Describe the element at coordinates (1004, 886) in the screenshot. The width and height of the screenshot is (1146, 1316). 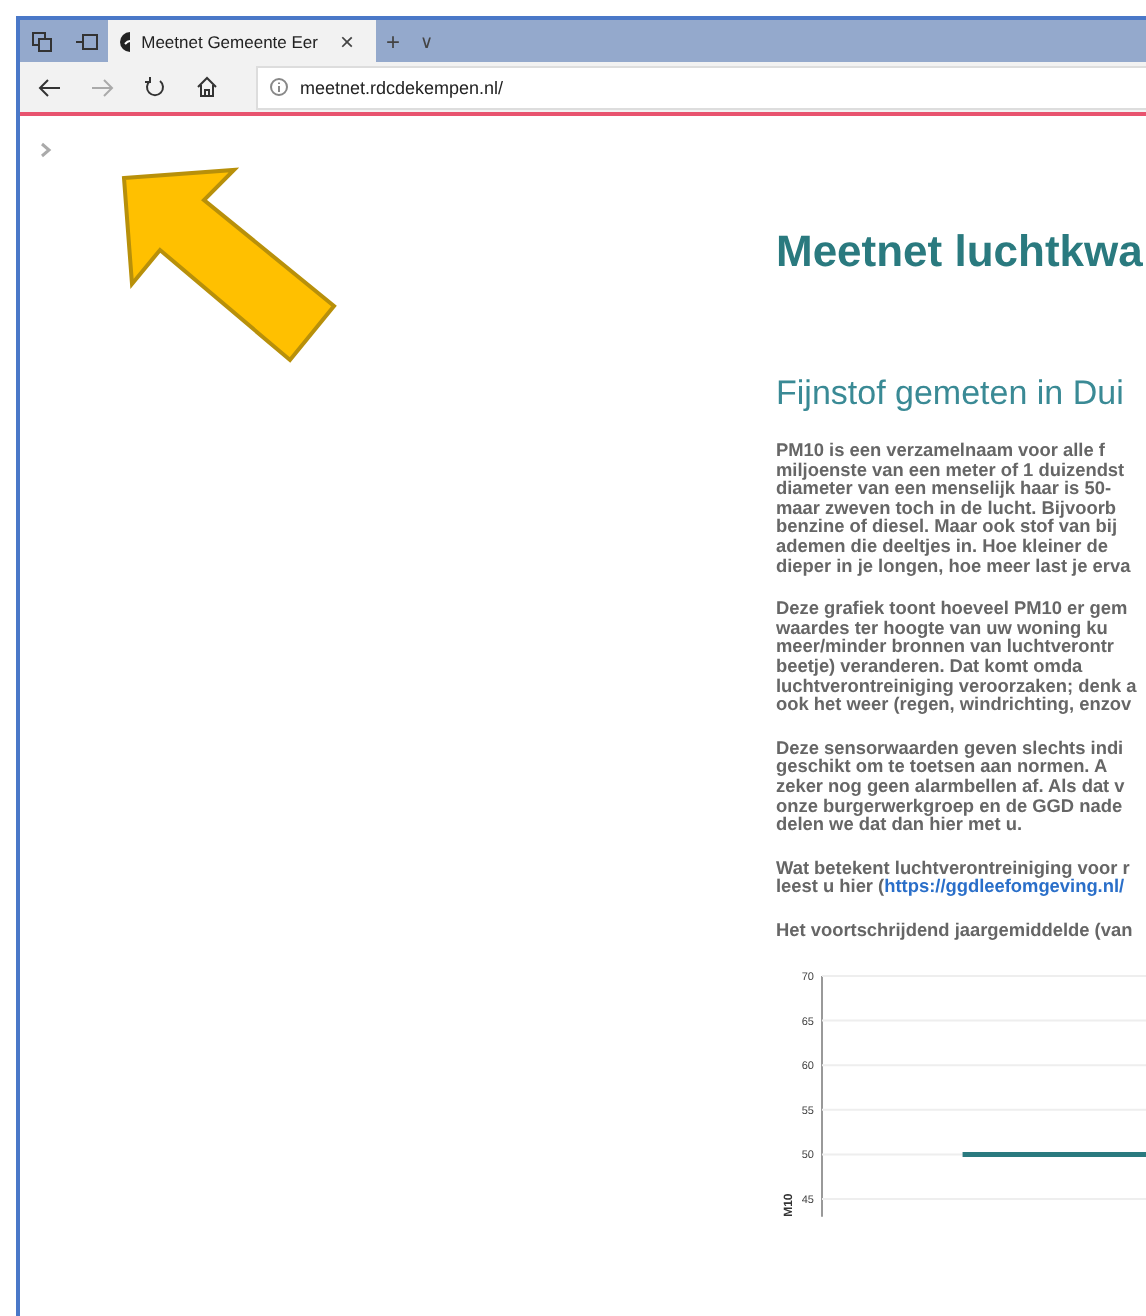
I see `link: https://ggdleefomgeving.nl/` at that location.